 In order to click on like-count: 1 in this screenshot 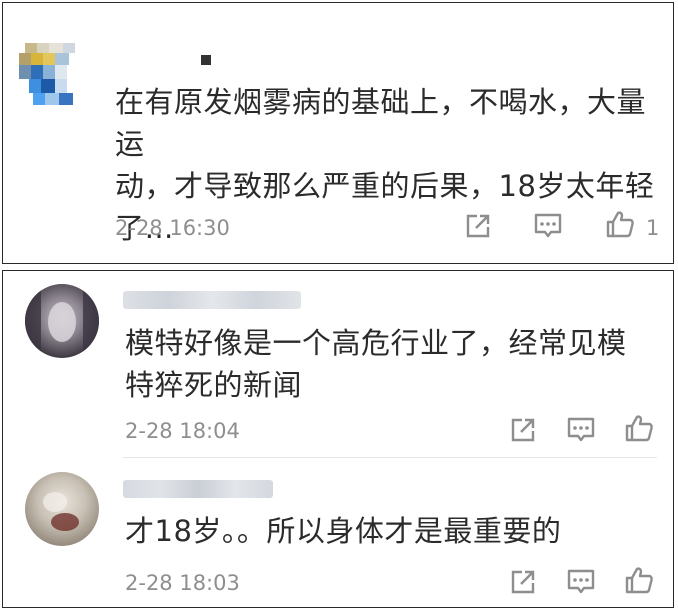, I will do `click(653, 228)`.